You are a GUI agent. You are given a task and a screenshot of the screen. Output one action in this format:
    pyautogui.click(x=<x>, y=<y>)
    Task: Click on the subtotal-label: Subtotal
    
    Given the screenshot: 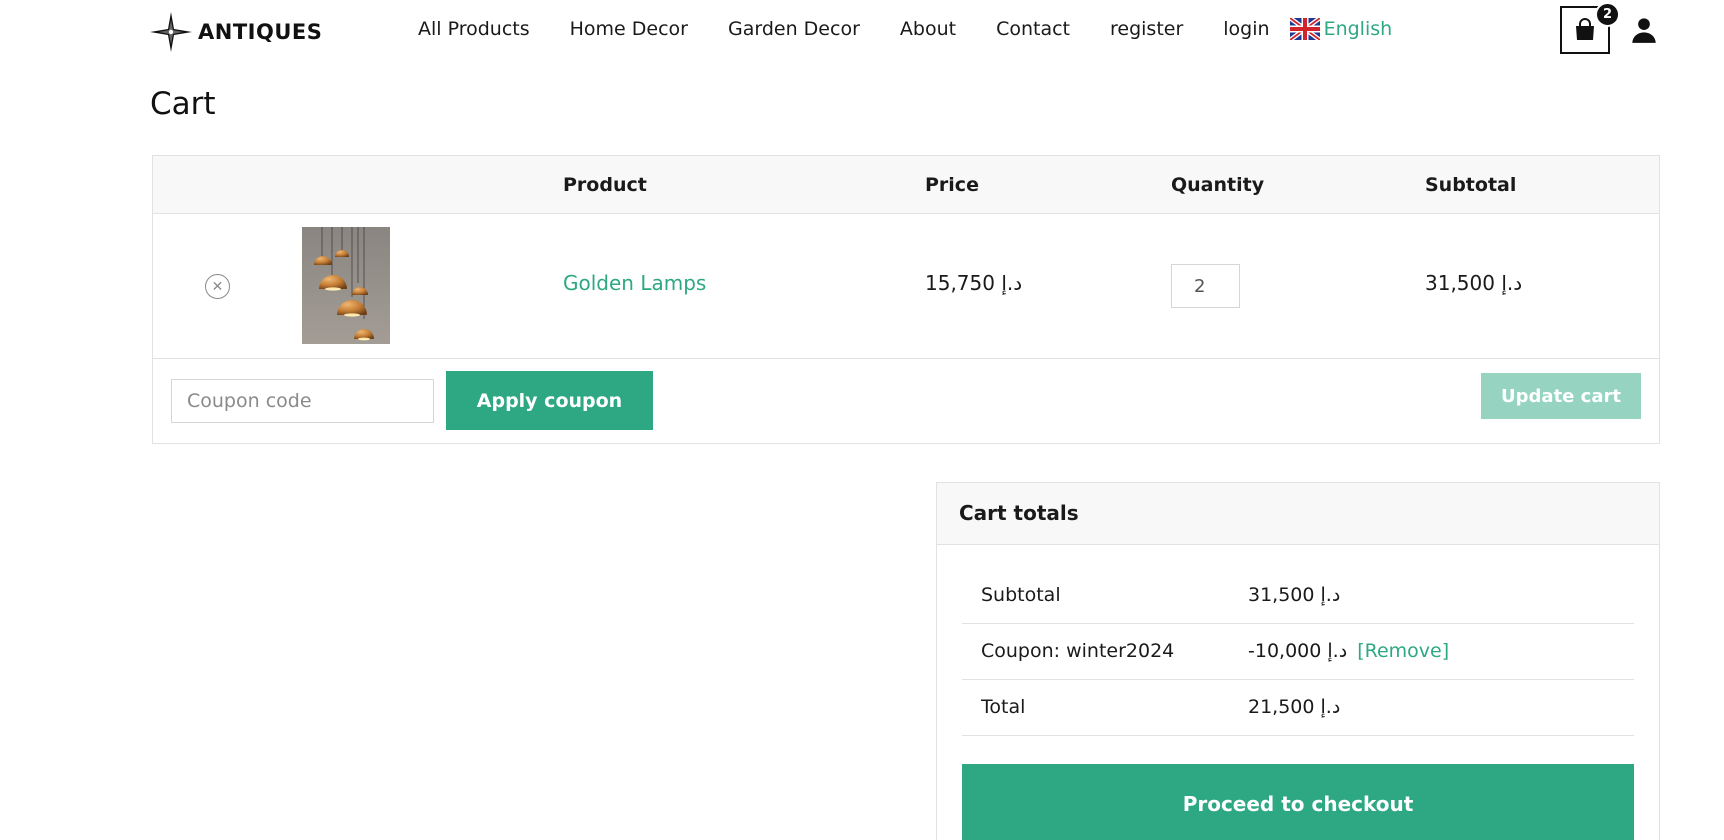 What is the action you would take?
    pyautogui.click(x=1021, y=595)
    